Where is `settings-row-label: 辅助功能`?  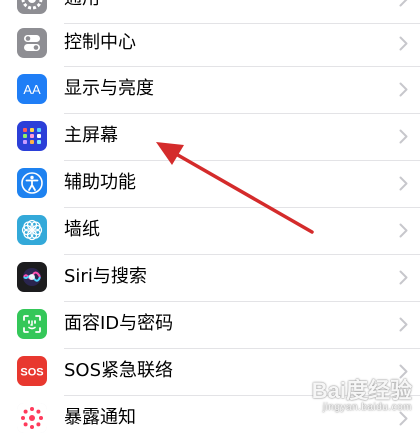 settings-row-label: 辅助功能 is located at coordinates (100, 182).